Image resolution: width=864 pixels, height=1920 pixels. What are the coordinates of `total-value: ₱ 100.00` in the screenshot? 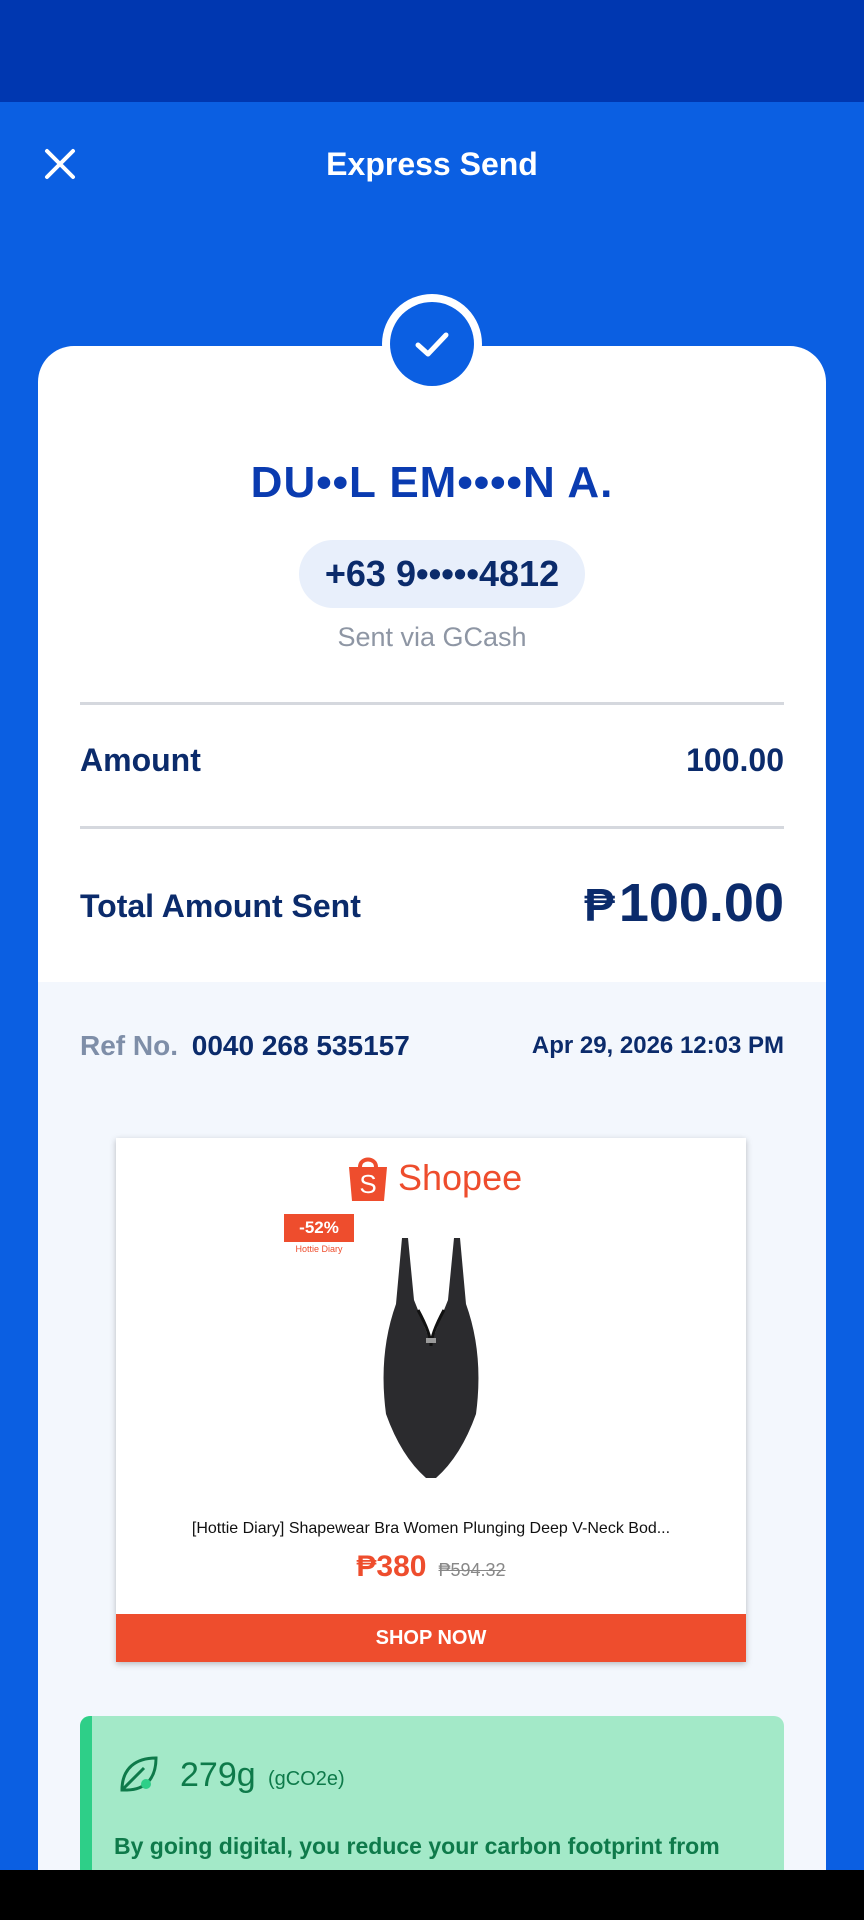 It's located at (684, 903).